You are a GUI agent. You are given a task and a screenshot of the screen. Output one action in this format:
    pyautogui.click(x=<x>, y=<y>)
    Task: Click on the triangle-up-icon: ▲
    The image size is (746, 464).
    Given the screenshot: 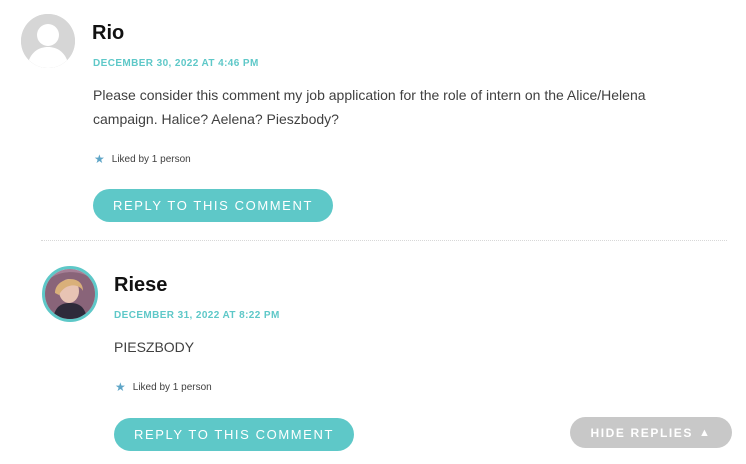 What is the action you would take?
    pyautogui.click(x=705, y=432)
    